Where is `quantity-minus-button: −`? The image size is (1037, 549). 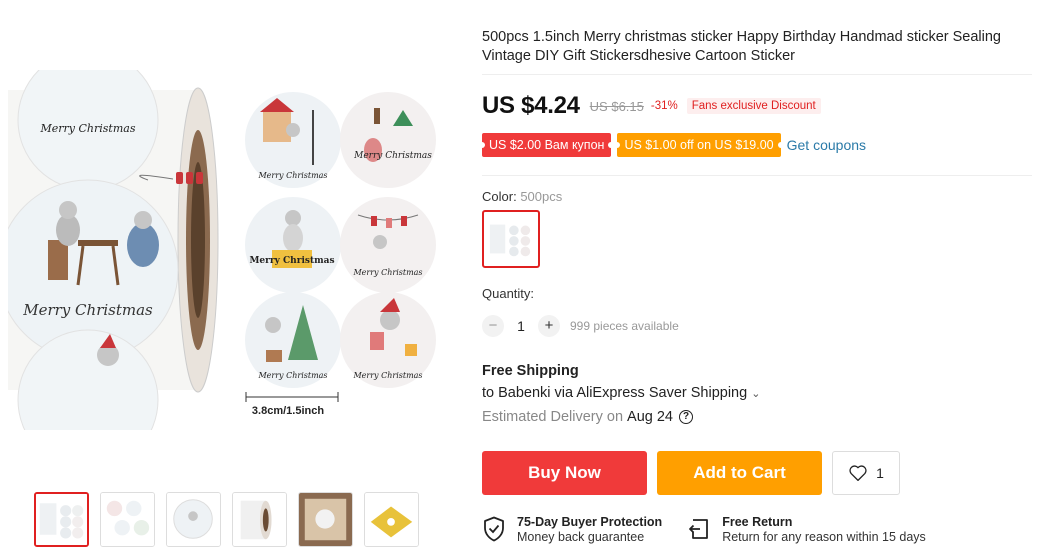
quantity-minus-button: − is located at coordinates (493, 326).